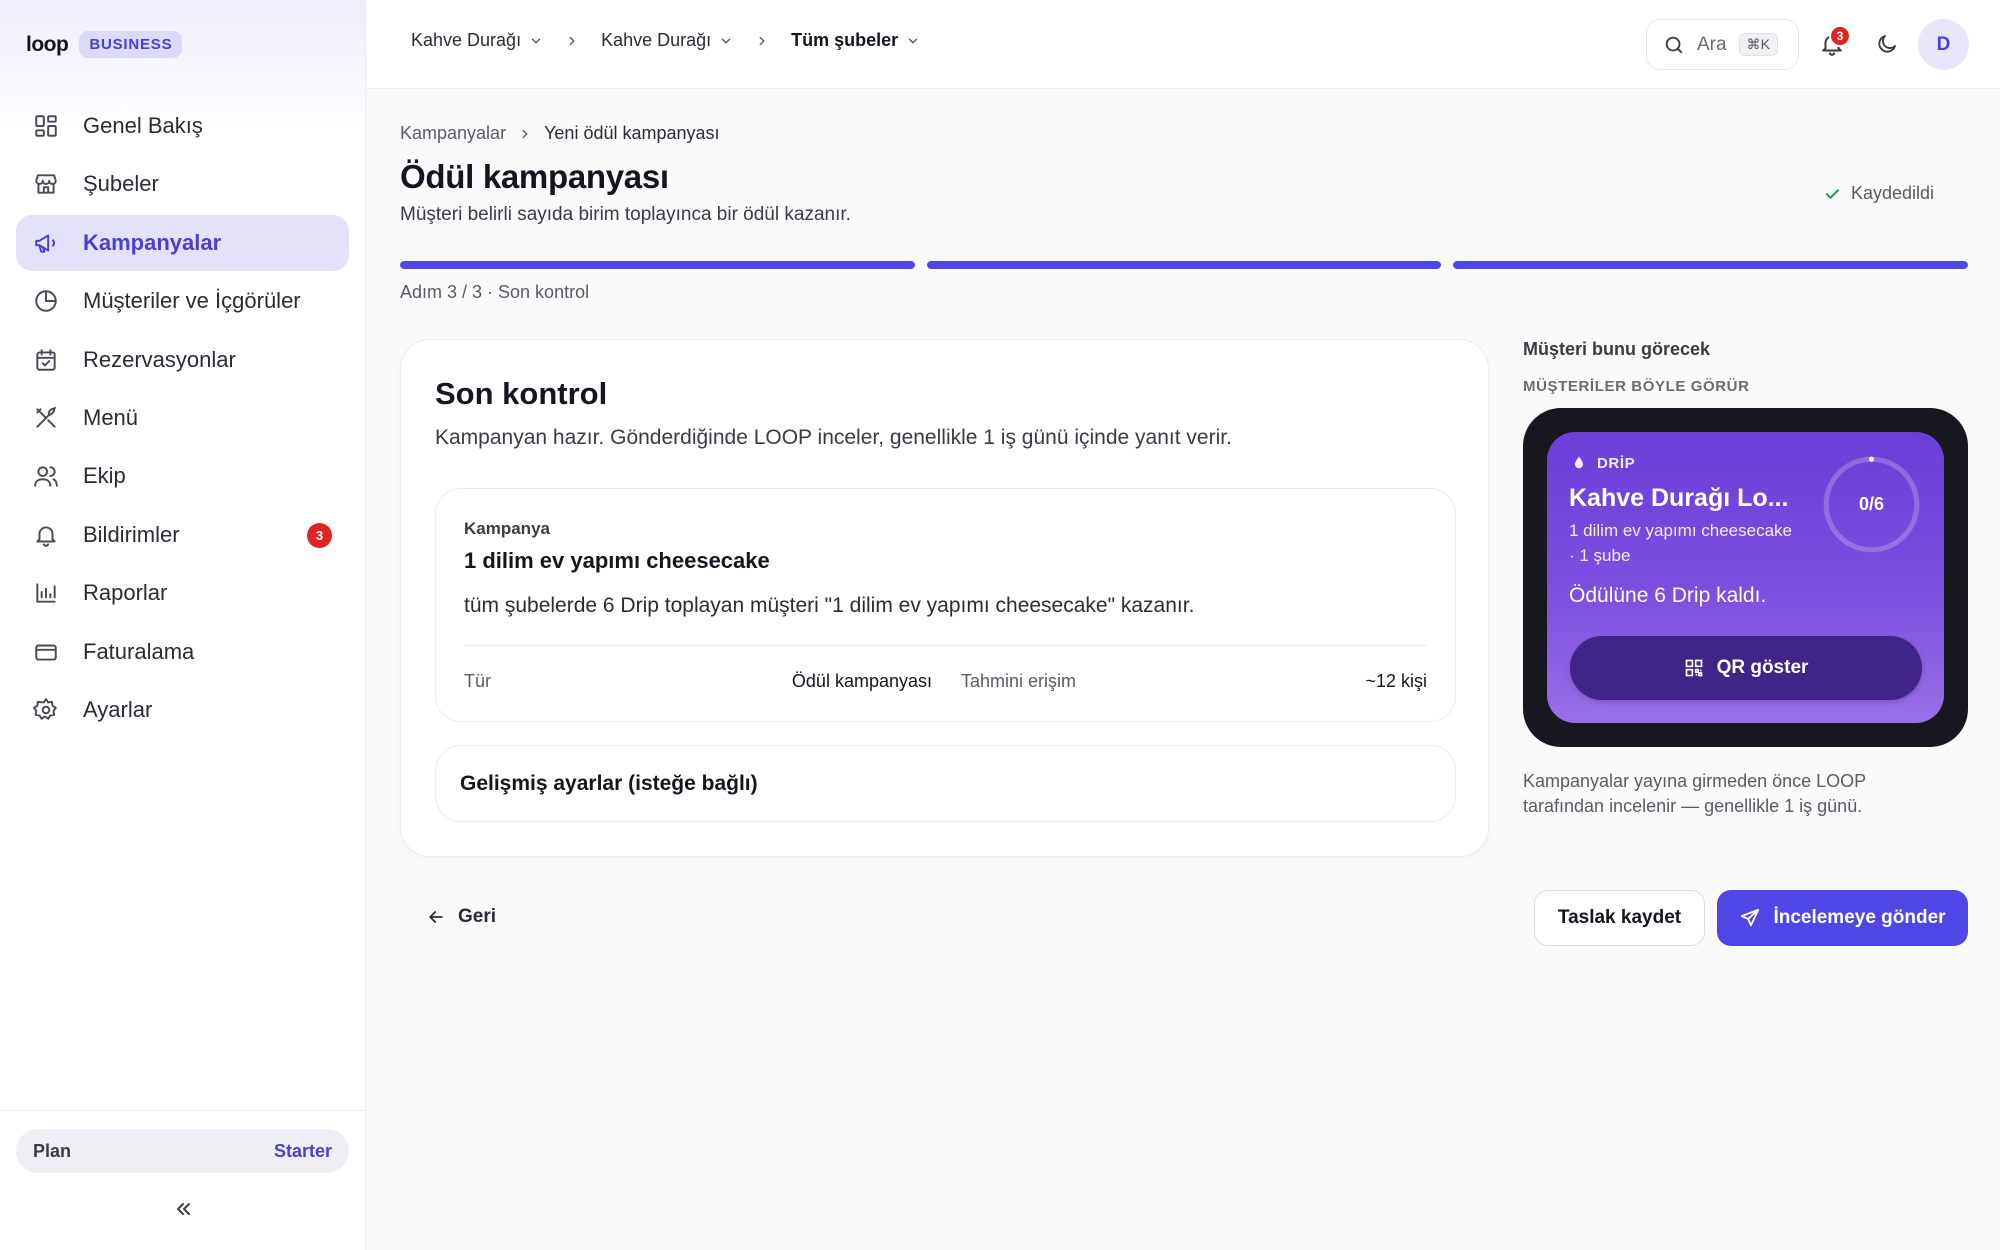 The height and width of the screenshot is (1250, 2000). What do you see at coordinates (182, 184) in the screenshot?
I see `sidebar-item-branches: Şubeler` at bounding box center [182, 184].